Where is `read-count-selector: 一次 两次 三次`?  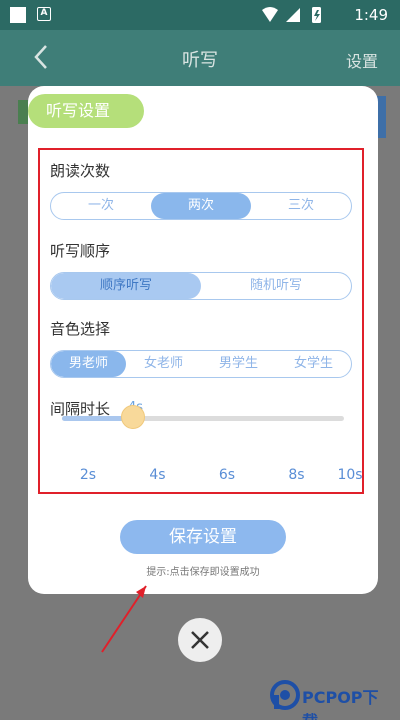 read-count-selector: 一次 两次 三次 is located at coordinates (201, 206).